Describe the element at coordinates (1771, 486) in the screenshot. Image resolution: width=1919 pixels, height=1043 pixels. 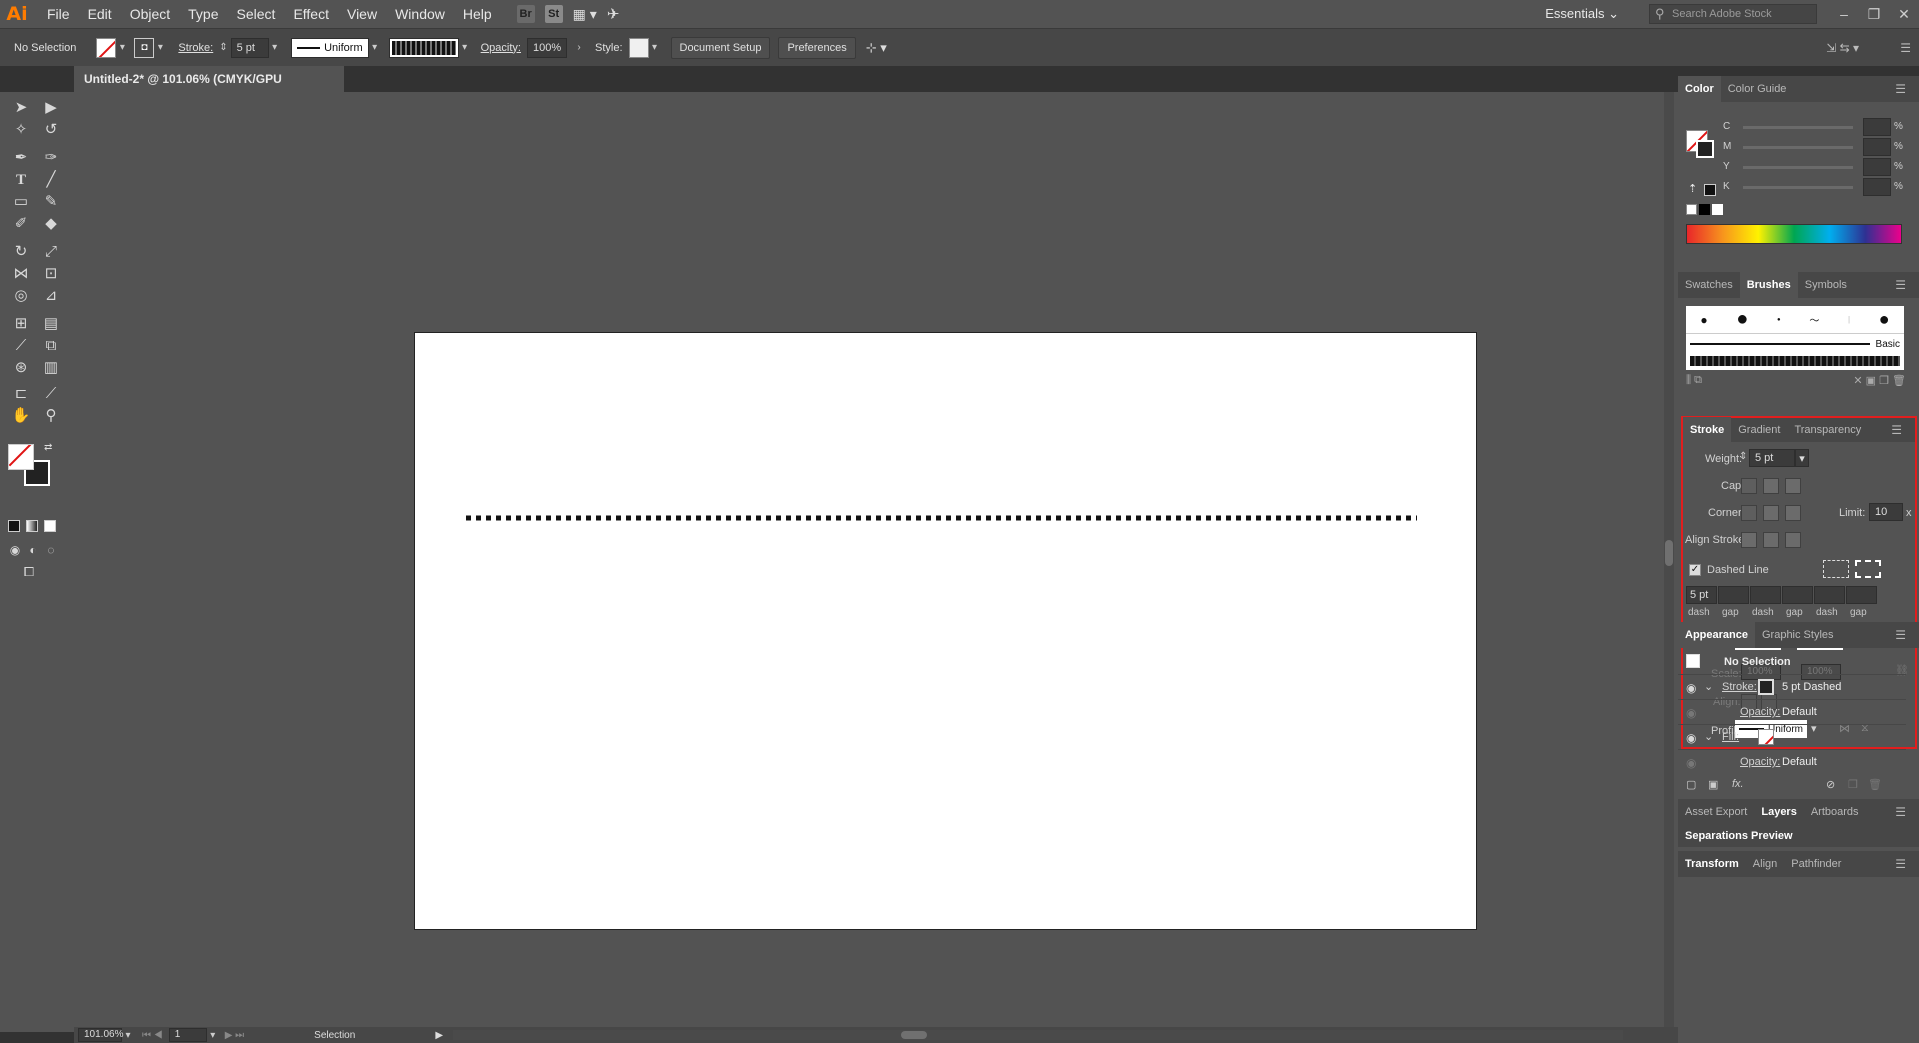
I see `round-cap-icon` at that location.